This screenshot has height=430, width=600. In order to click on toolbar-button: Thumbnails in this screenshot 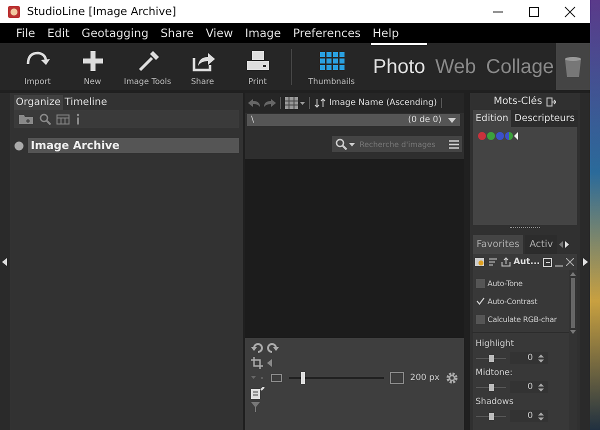, I will do `click(331, 67)`.